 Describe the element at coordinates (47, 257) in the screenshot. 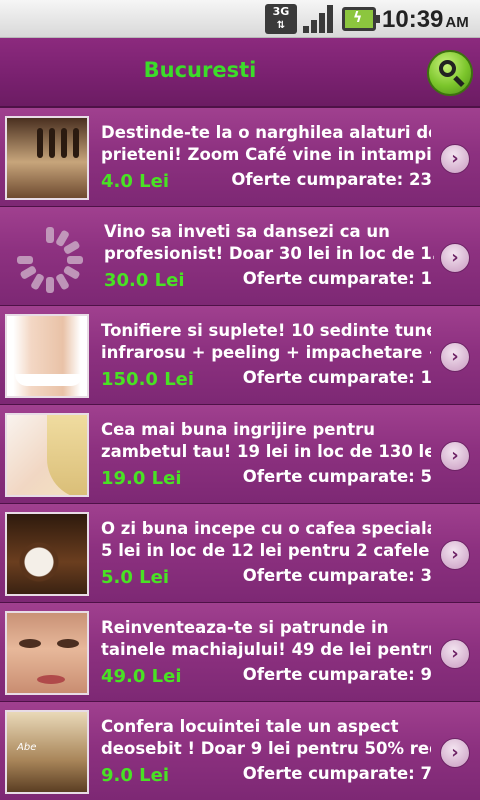

I see `loading-spinner-icon` at that location.